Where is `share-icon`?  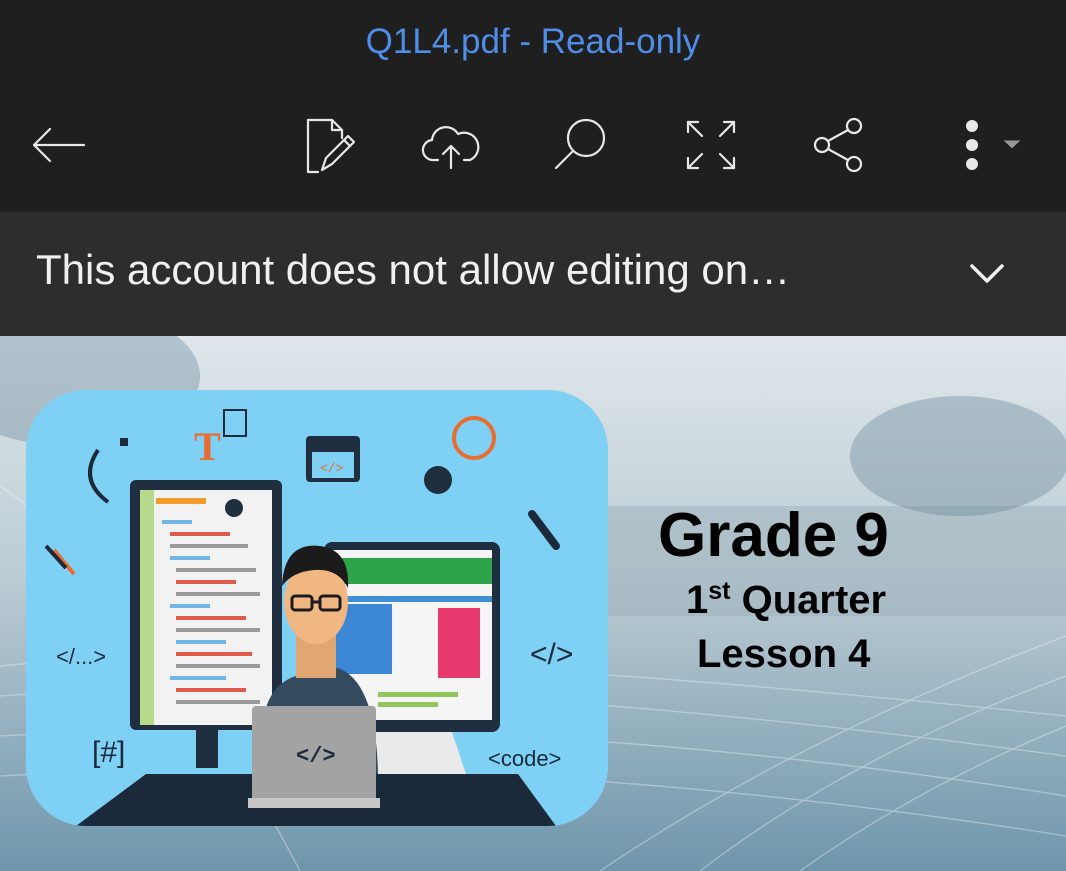
share-icon is located at coordinates (838, 145).